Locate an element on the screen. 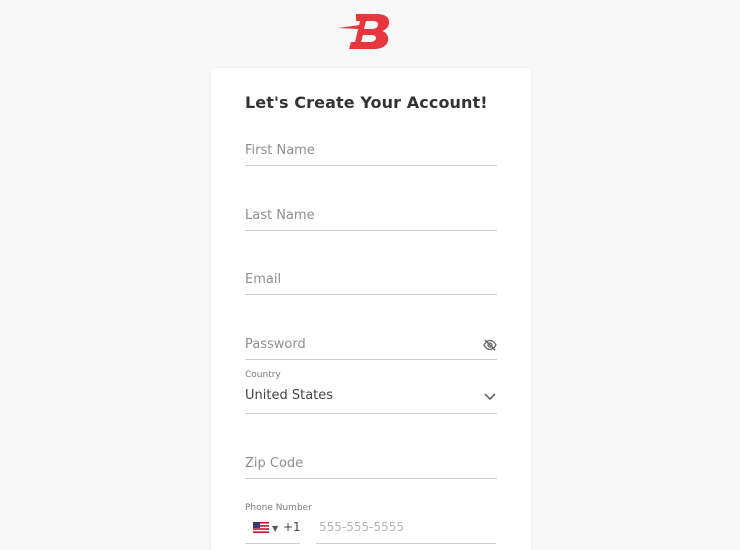 The image size is (740, 550). last-name-placeholder: Last Name is located at coordinates (280, 215).